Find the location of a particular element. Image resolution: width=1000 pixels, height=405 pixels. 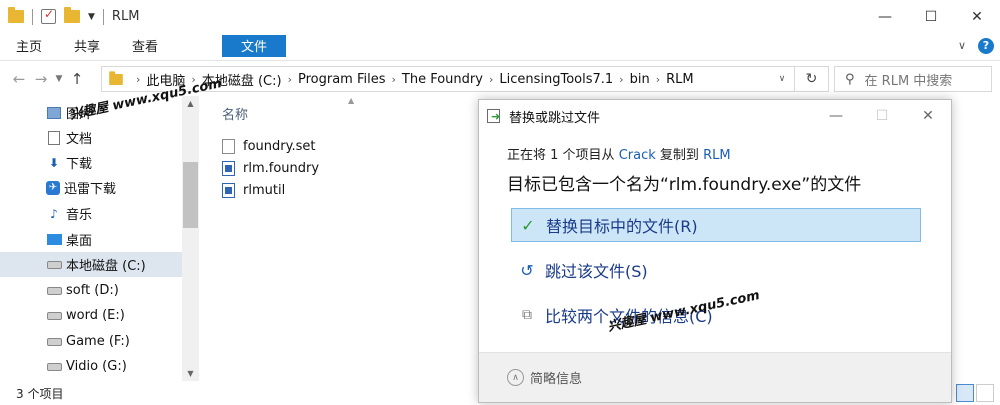

crumb-bin: bin is located at coordinates (640, 79).